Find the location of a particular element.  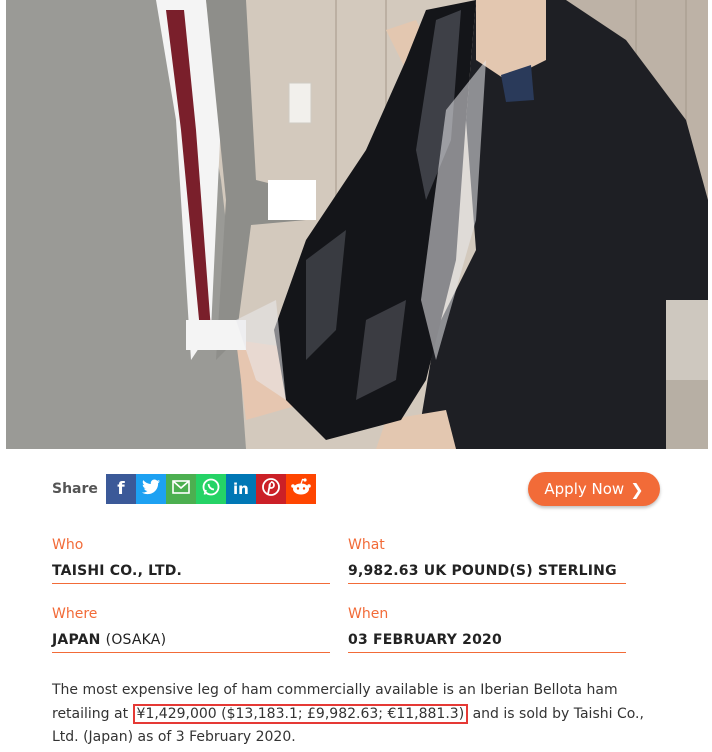

reddit-icon is located at coordinates (301, 489).